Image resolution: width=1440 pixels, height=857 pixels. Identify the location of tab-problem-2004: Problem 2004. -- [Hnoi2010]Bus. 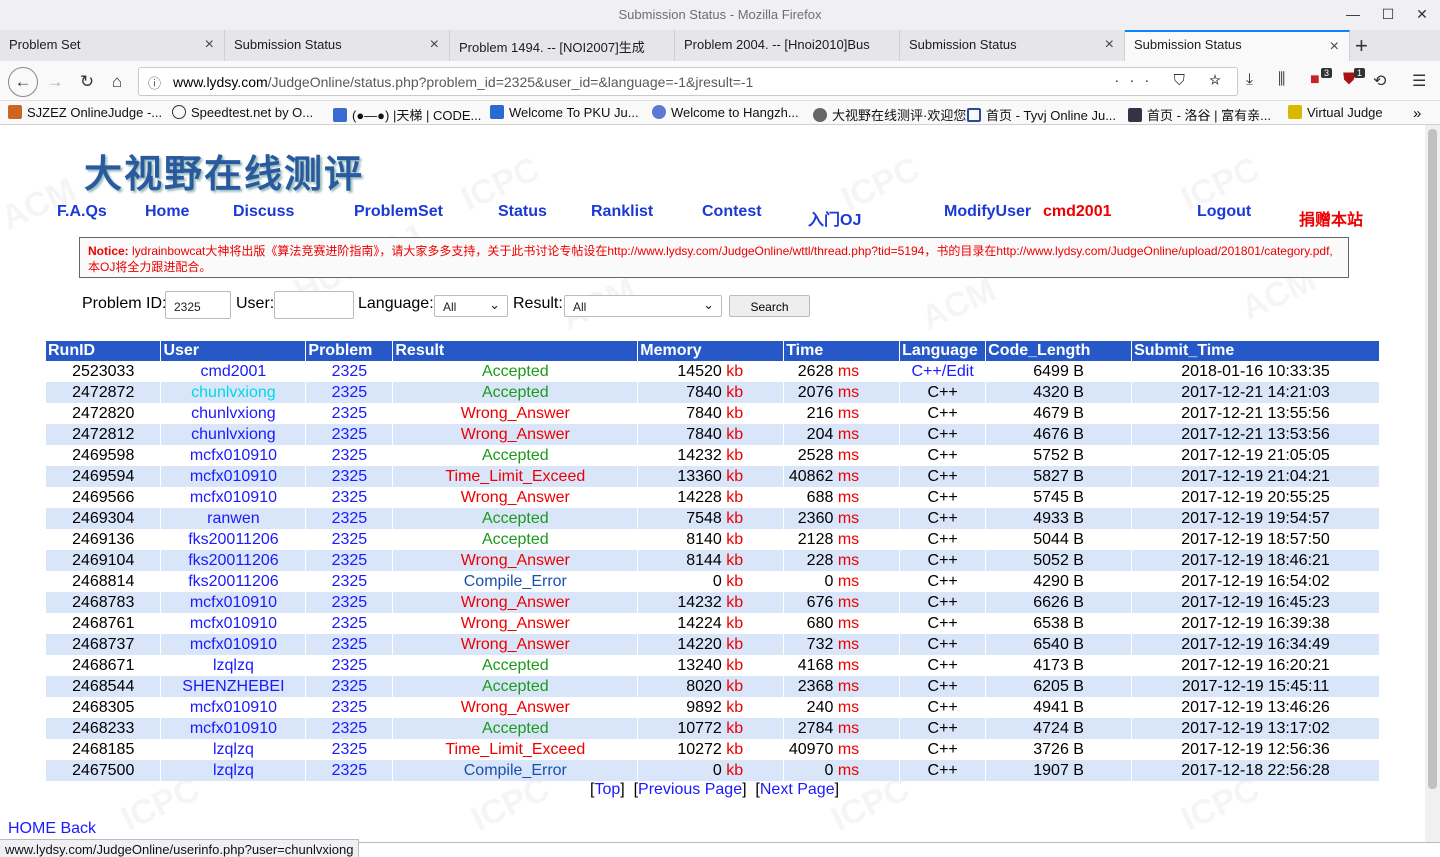
(787, 45).